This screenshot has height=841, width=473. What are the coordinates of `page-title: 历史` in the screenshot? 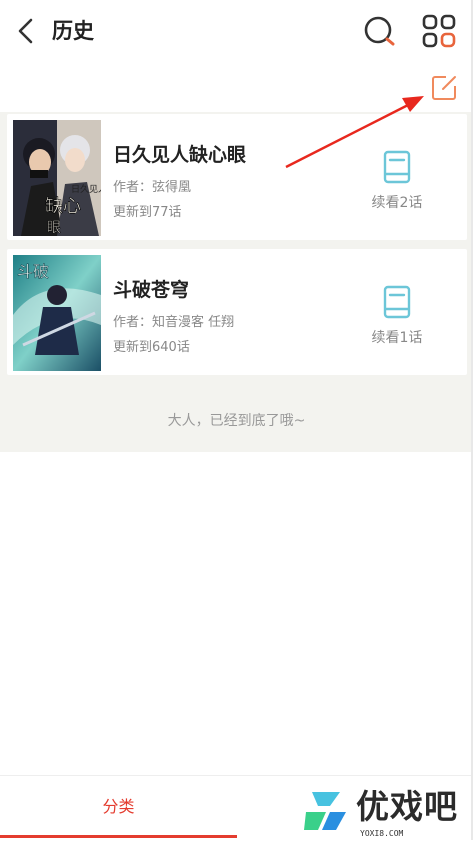 It's located at (73, 31).